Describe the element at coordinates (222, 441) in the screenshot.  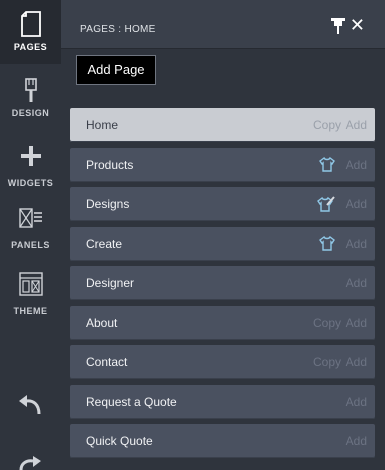
I see `page-row-quick-quote: Quick Quote Add` at that location.